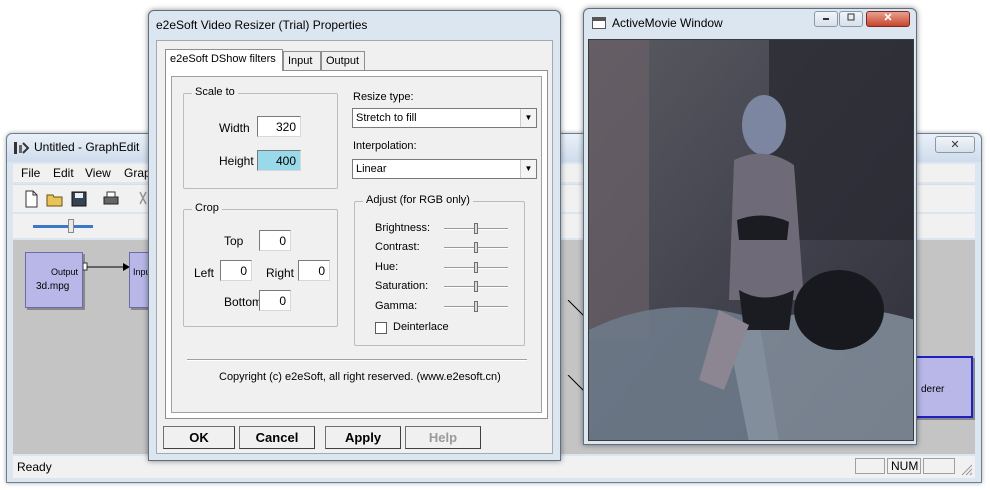 The image size is (990, 490). Describe the element at coordinates (260, 137) in the screenshot. I see `scale-group: Scale to Width 320 Height 400` at that location.